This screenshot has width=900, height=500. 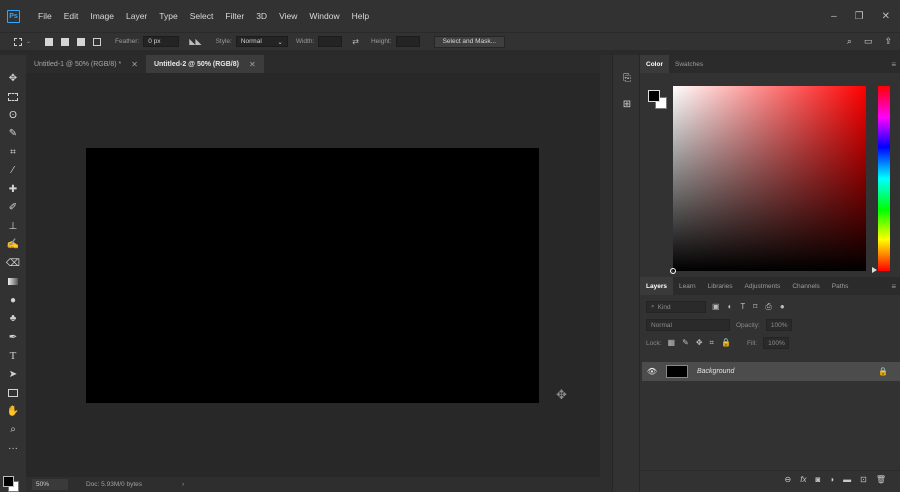 What do you see at coordinates (204, 64) in the screenshot?
I see `tab-untitled-2: Untitled-2 @ 50% (RGB/8) ✕` at bounding box center [204, 64].